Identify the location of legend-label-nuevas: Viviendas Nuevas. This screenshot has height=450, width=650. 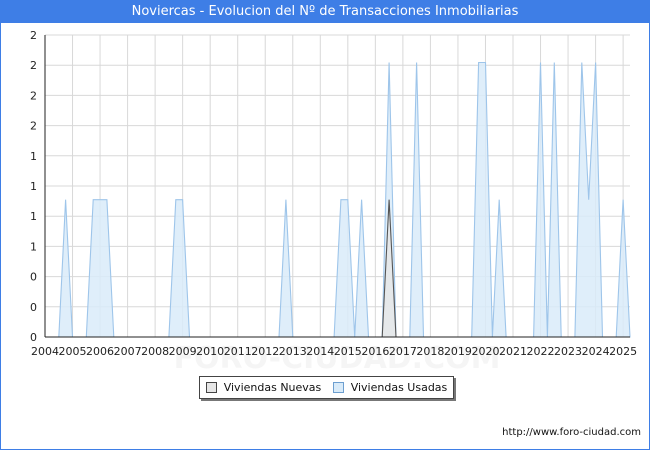
(272, 387).